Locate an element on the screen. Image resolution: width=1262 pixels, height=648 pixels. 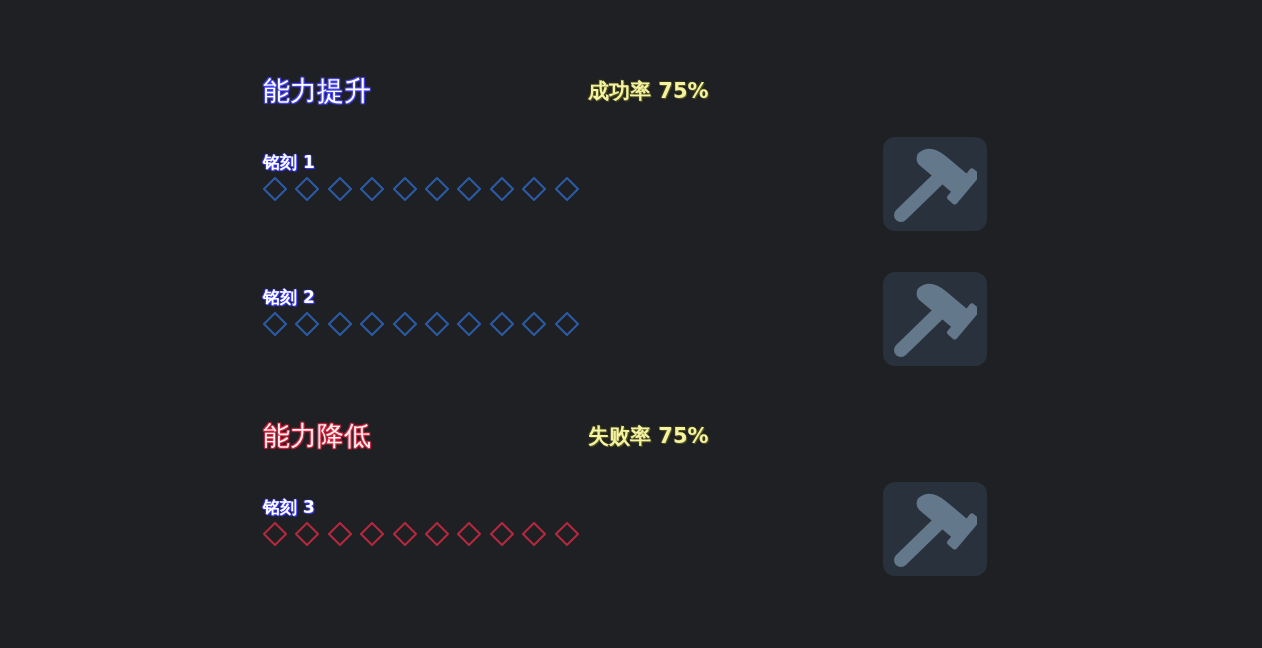
rate-text: 成功率 75% is located at coordinates (648, 91).